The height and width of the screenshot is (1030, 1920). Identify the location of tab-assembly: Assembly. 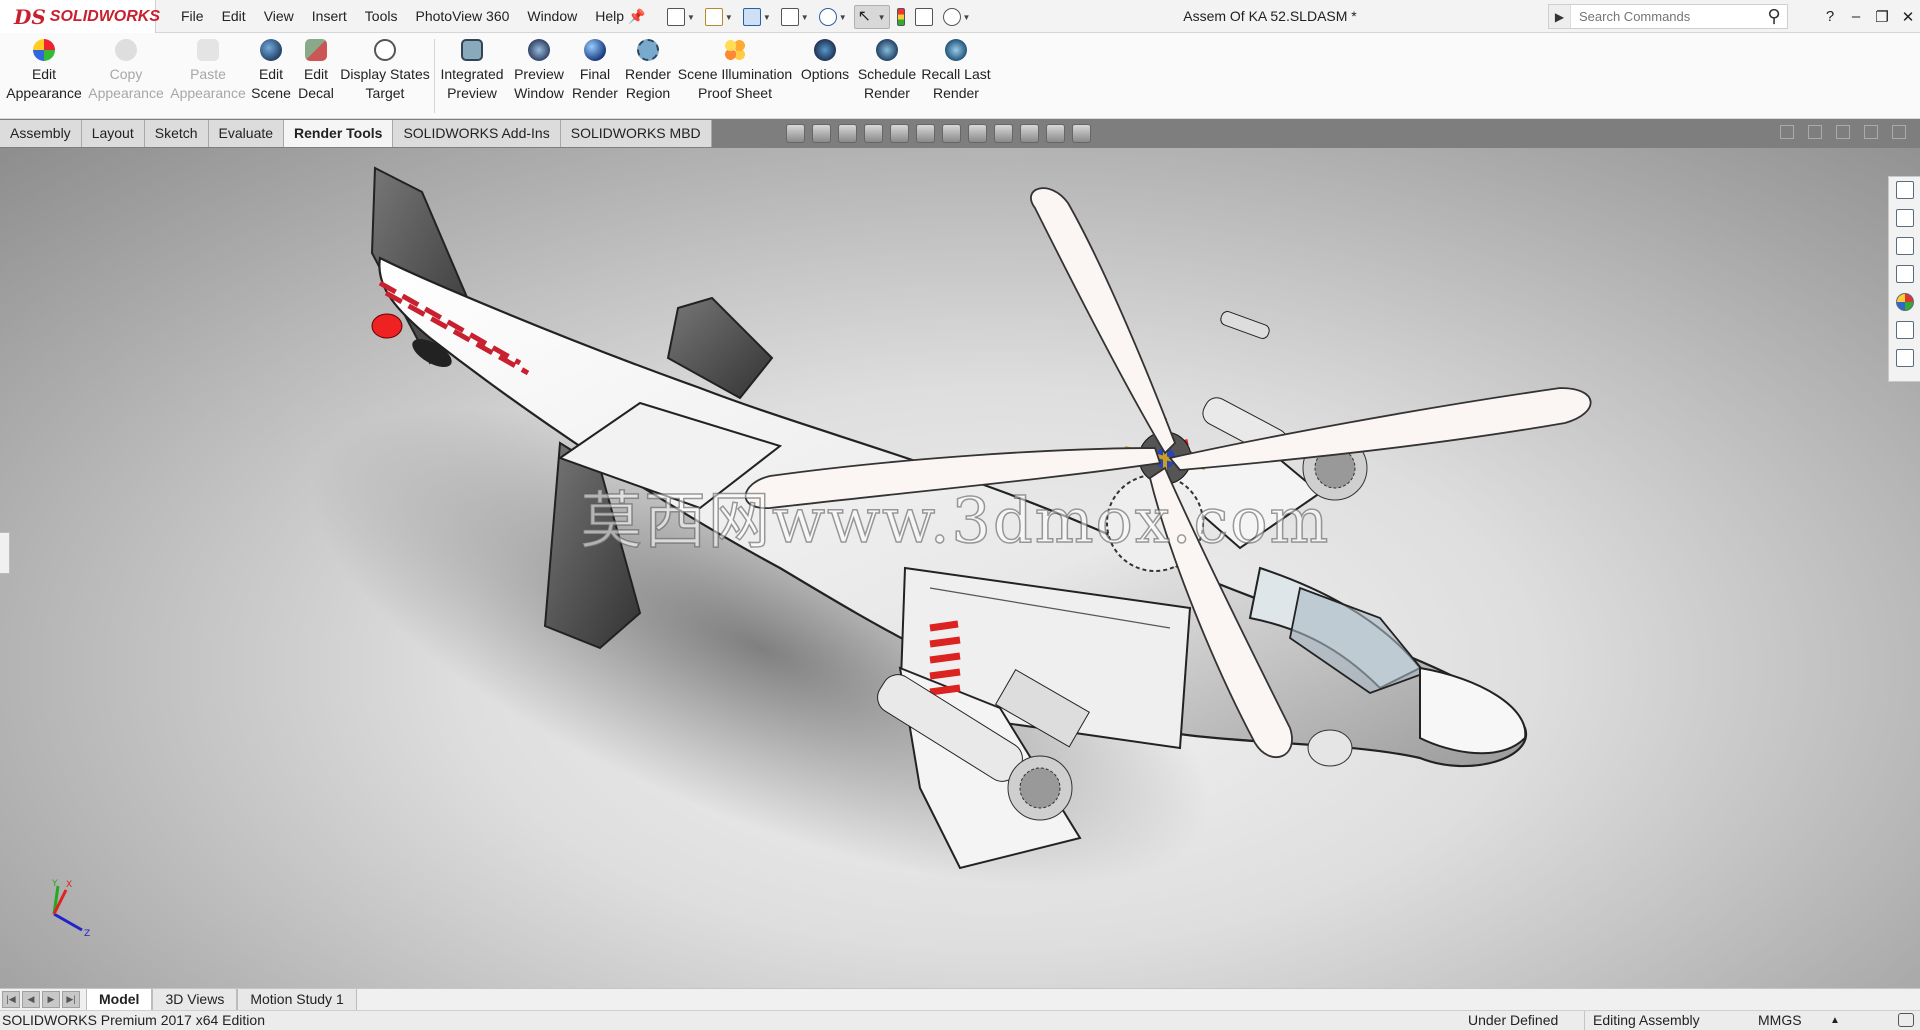
(41, 133).